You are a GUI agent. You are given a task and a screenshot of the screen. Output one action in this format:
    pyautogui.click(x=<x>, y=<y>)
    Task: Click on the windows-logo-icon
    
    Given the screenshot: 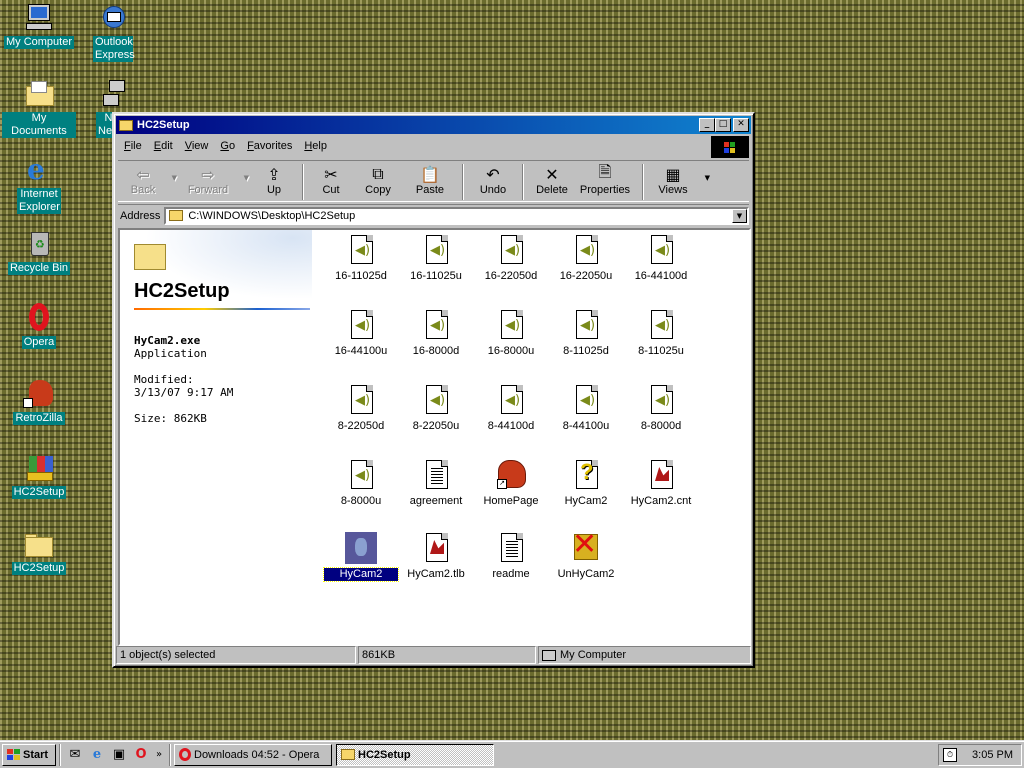 What is the action you would take?
    pyautogui.click(x=13, y=755)
    